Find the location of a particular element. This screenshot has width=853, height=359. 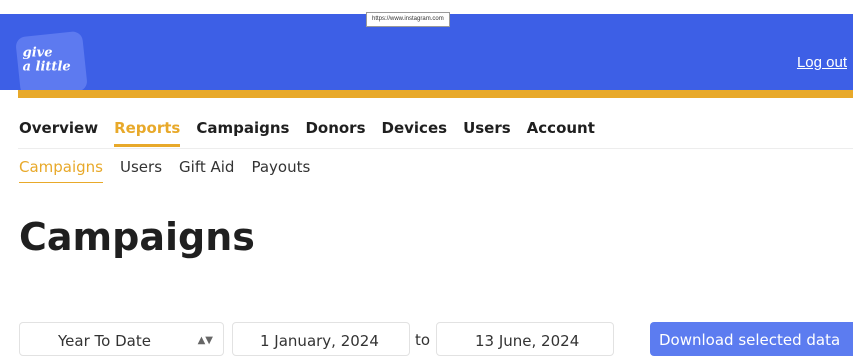

main-nav-donors: Donors is located at coordinates (335, 133).